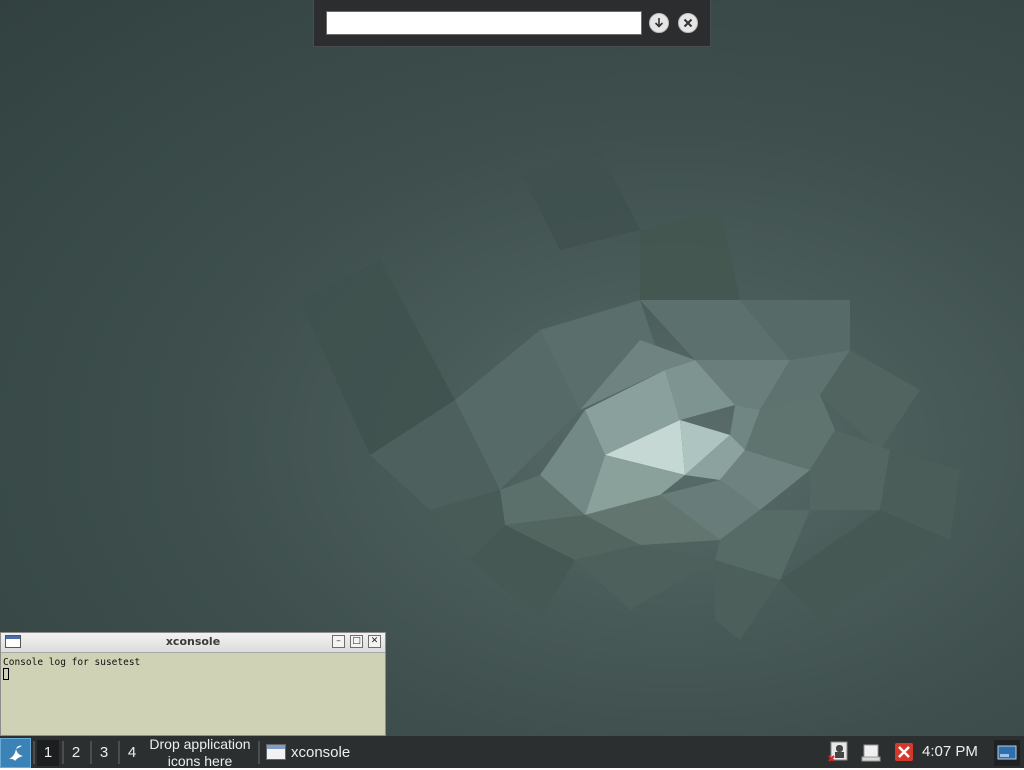 This screenshot has width=1024, height=770. What do you see at coordinates (132, 753) in the screenshot?
I see `workspace-4: 4` at bounding box center [132, 753].